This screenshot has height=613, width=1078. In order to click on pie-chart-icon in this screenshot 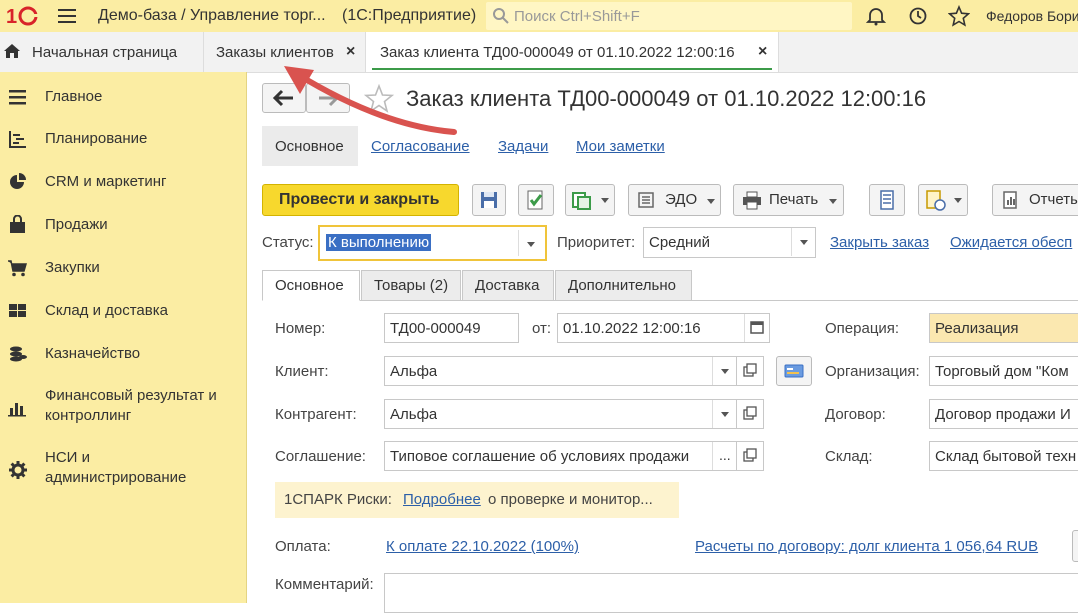, I will do `click(18, 182)`.